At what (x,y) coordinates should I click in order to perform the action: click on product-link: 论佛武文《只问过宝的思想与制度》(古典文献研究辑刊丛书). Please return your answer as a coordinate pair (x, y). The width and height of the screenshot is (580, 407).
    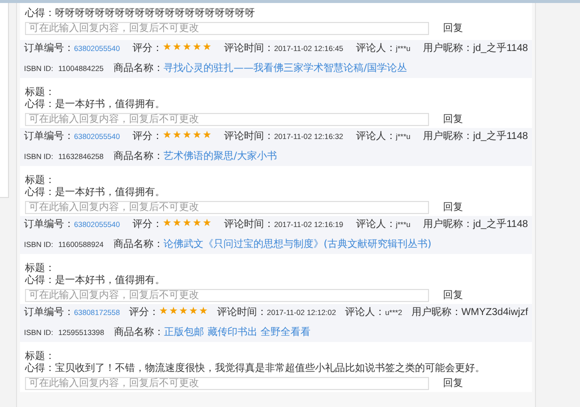
    Looking at the image, I should click on (298, 244).